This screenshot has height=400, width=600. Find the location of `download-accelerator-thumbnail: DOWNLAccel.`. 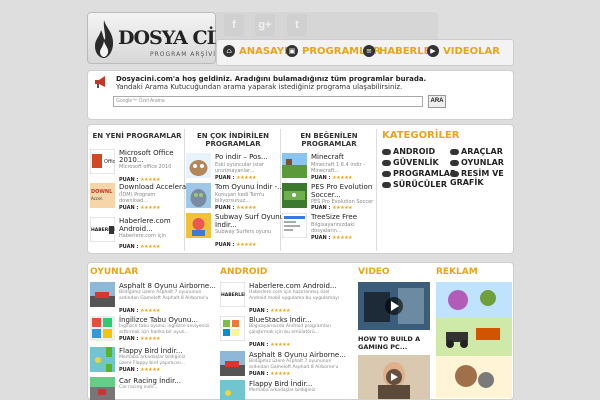

download-accelerator-thumbnail: DOWNLAccel. is located at coordinates (102, 195).